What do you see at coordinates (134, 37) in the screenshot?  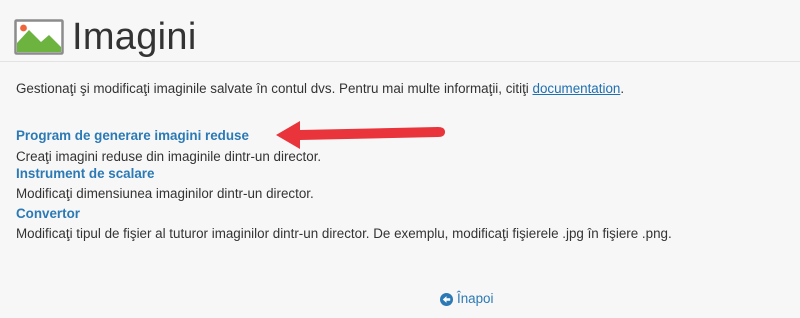 I see `page-title: Imagini` at bounding box center [134, 37].